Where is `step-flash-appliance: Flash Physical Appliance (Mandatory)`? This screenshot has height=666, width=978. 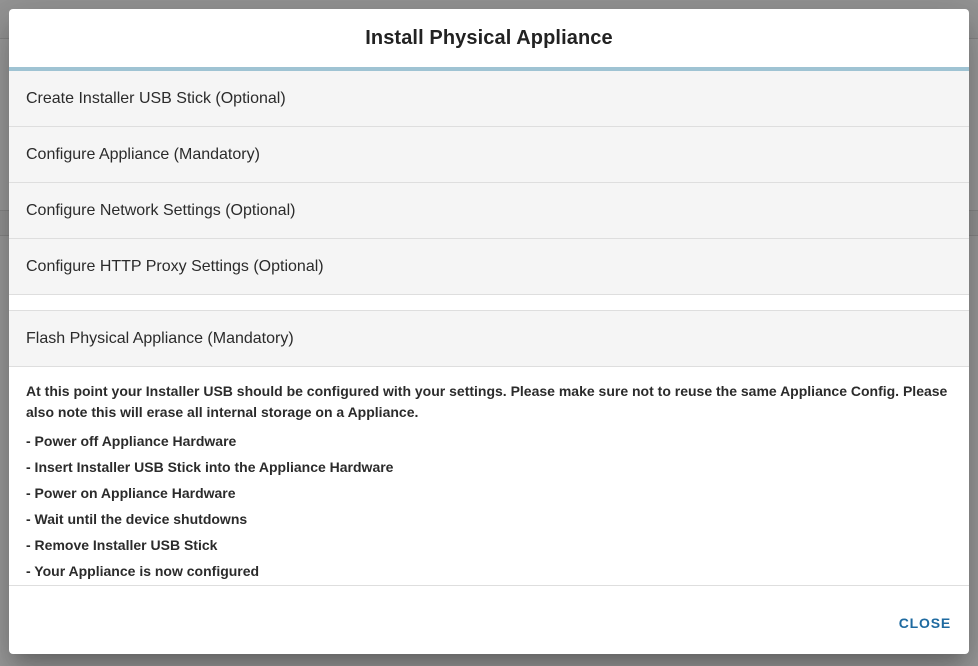 step-flash-appliance: Flash Physical Appliance (Mandatory) is located at coordinates (489, 339).